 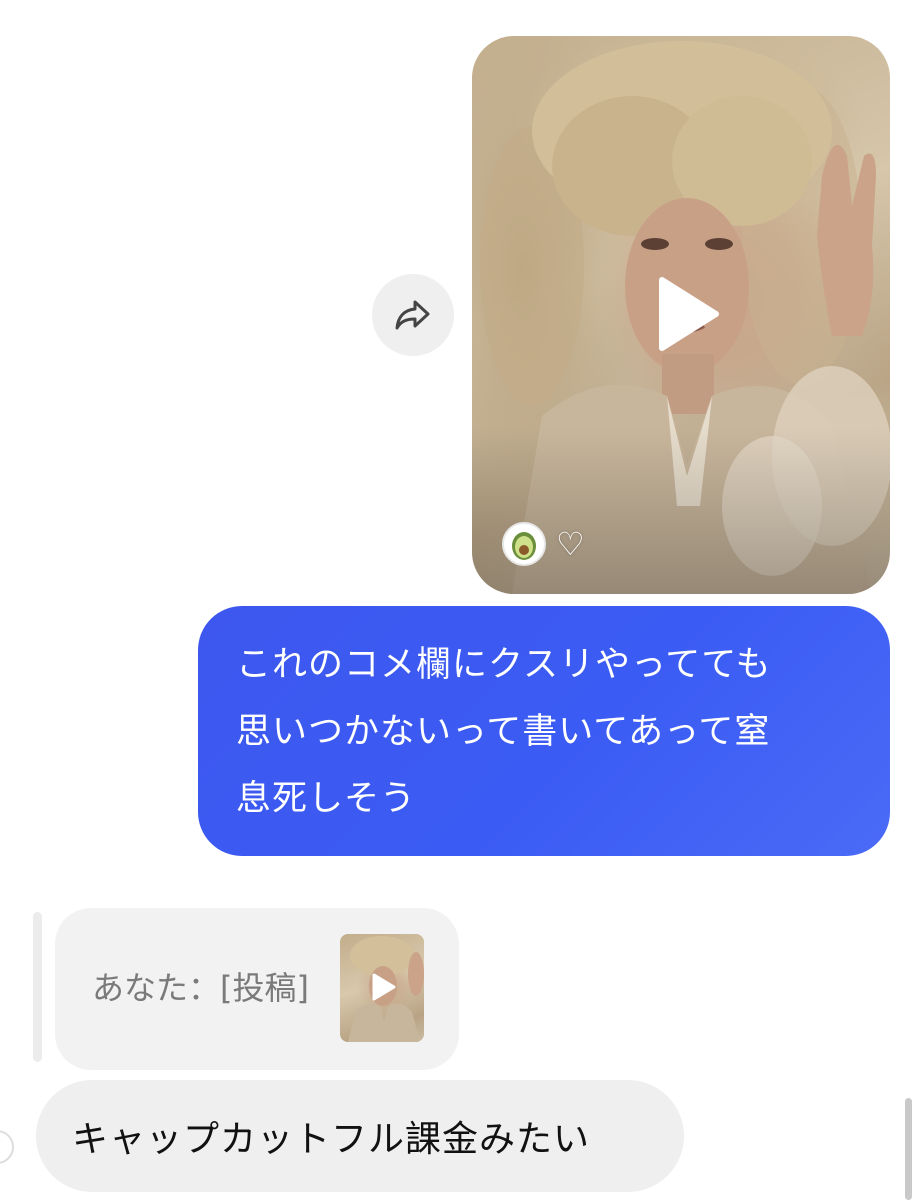 What do you see at coordinates (503, 732) in the screenshot?
I see `message-line: 思いつかないって書いてあって窒` at bounding box center [503, 732].